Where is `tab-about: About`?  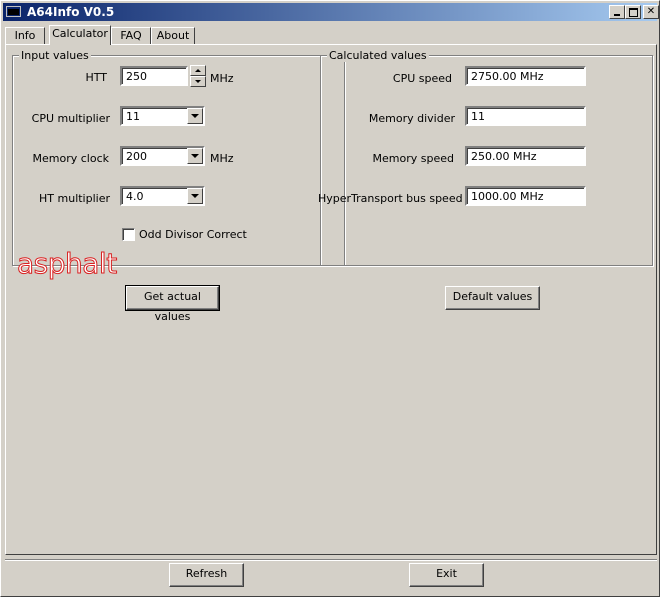
tab-about: About is located at coordinates (173, 35).